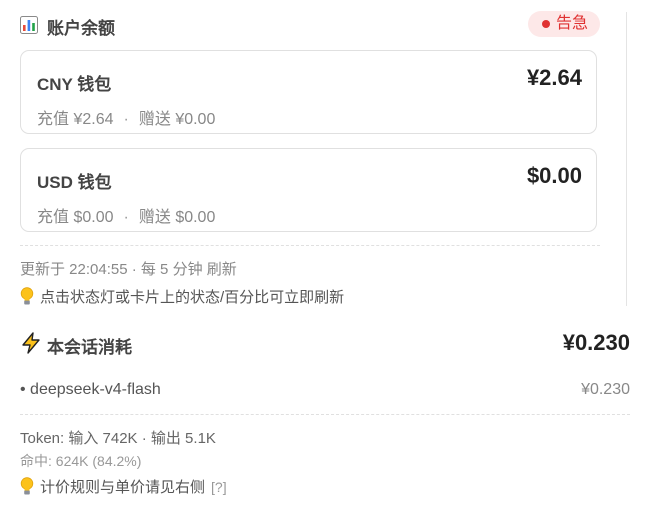  Describe the element at coordinates (308, 190) in the screenshot. I see `usd-wallet-card: USD 钱包 $0.00 充值 $0.00 · 赠送 $0.00` at that location.